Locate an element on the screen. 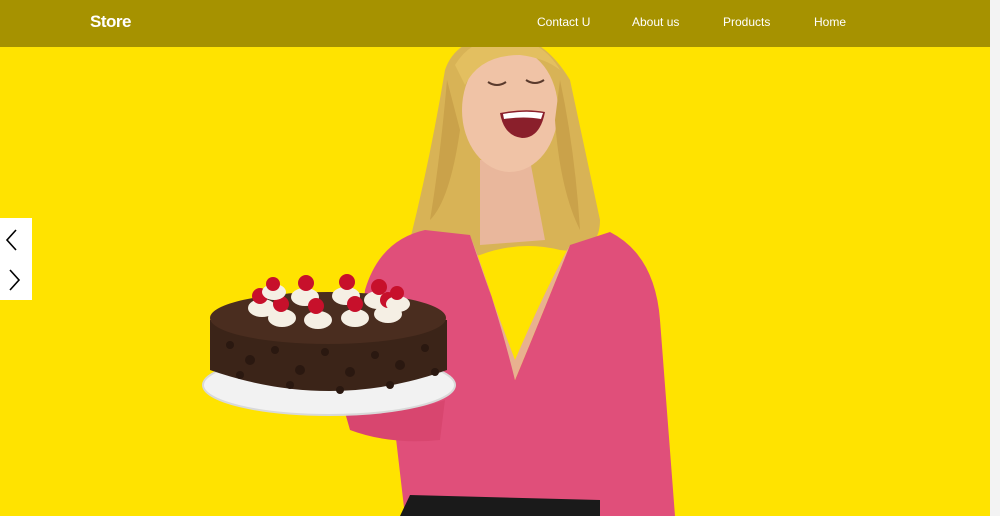 This screenshot has width=1000, height=516. carousel-controls is located at coordinates (16, 259).